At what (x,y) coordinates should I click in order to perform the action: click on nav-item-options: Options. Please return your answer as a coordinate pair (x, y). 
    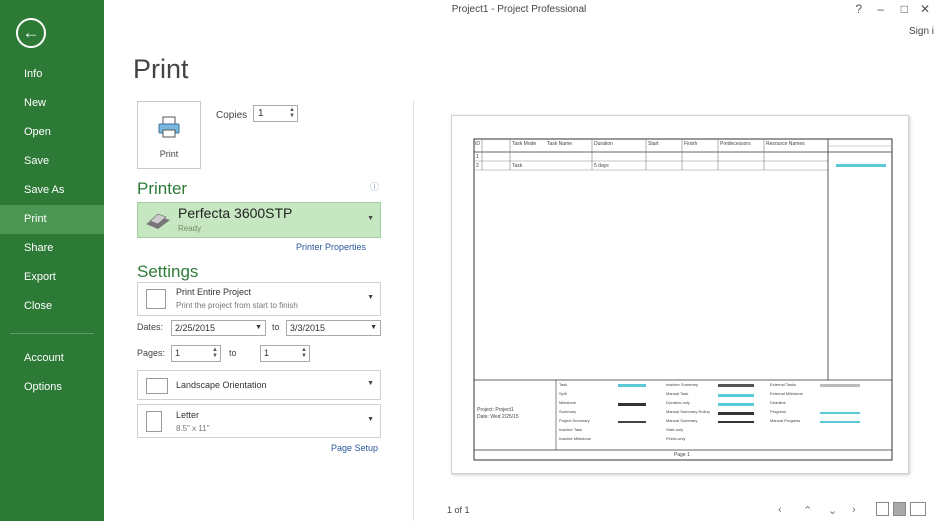
    Looking at the image, I should click on (52, 387).